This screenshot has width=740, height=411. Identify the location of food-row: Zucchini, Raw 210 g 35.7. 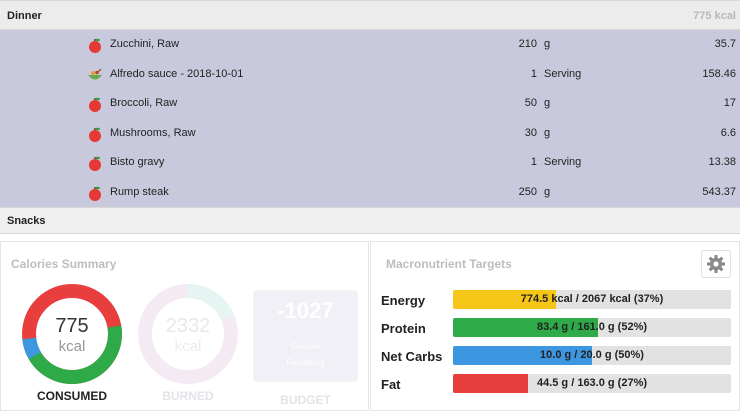
(370, 45).